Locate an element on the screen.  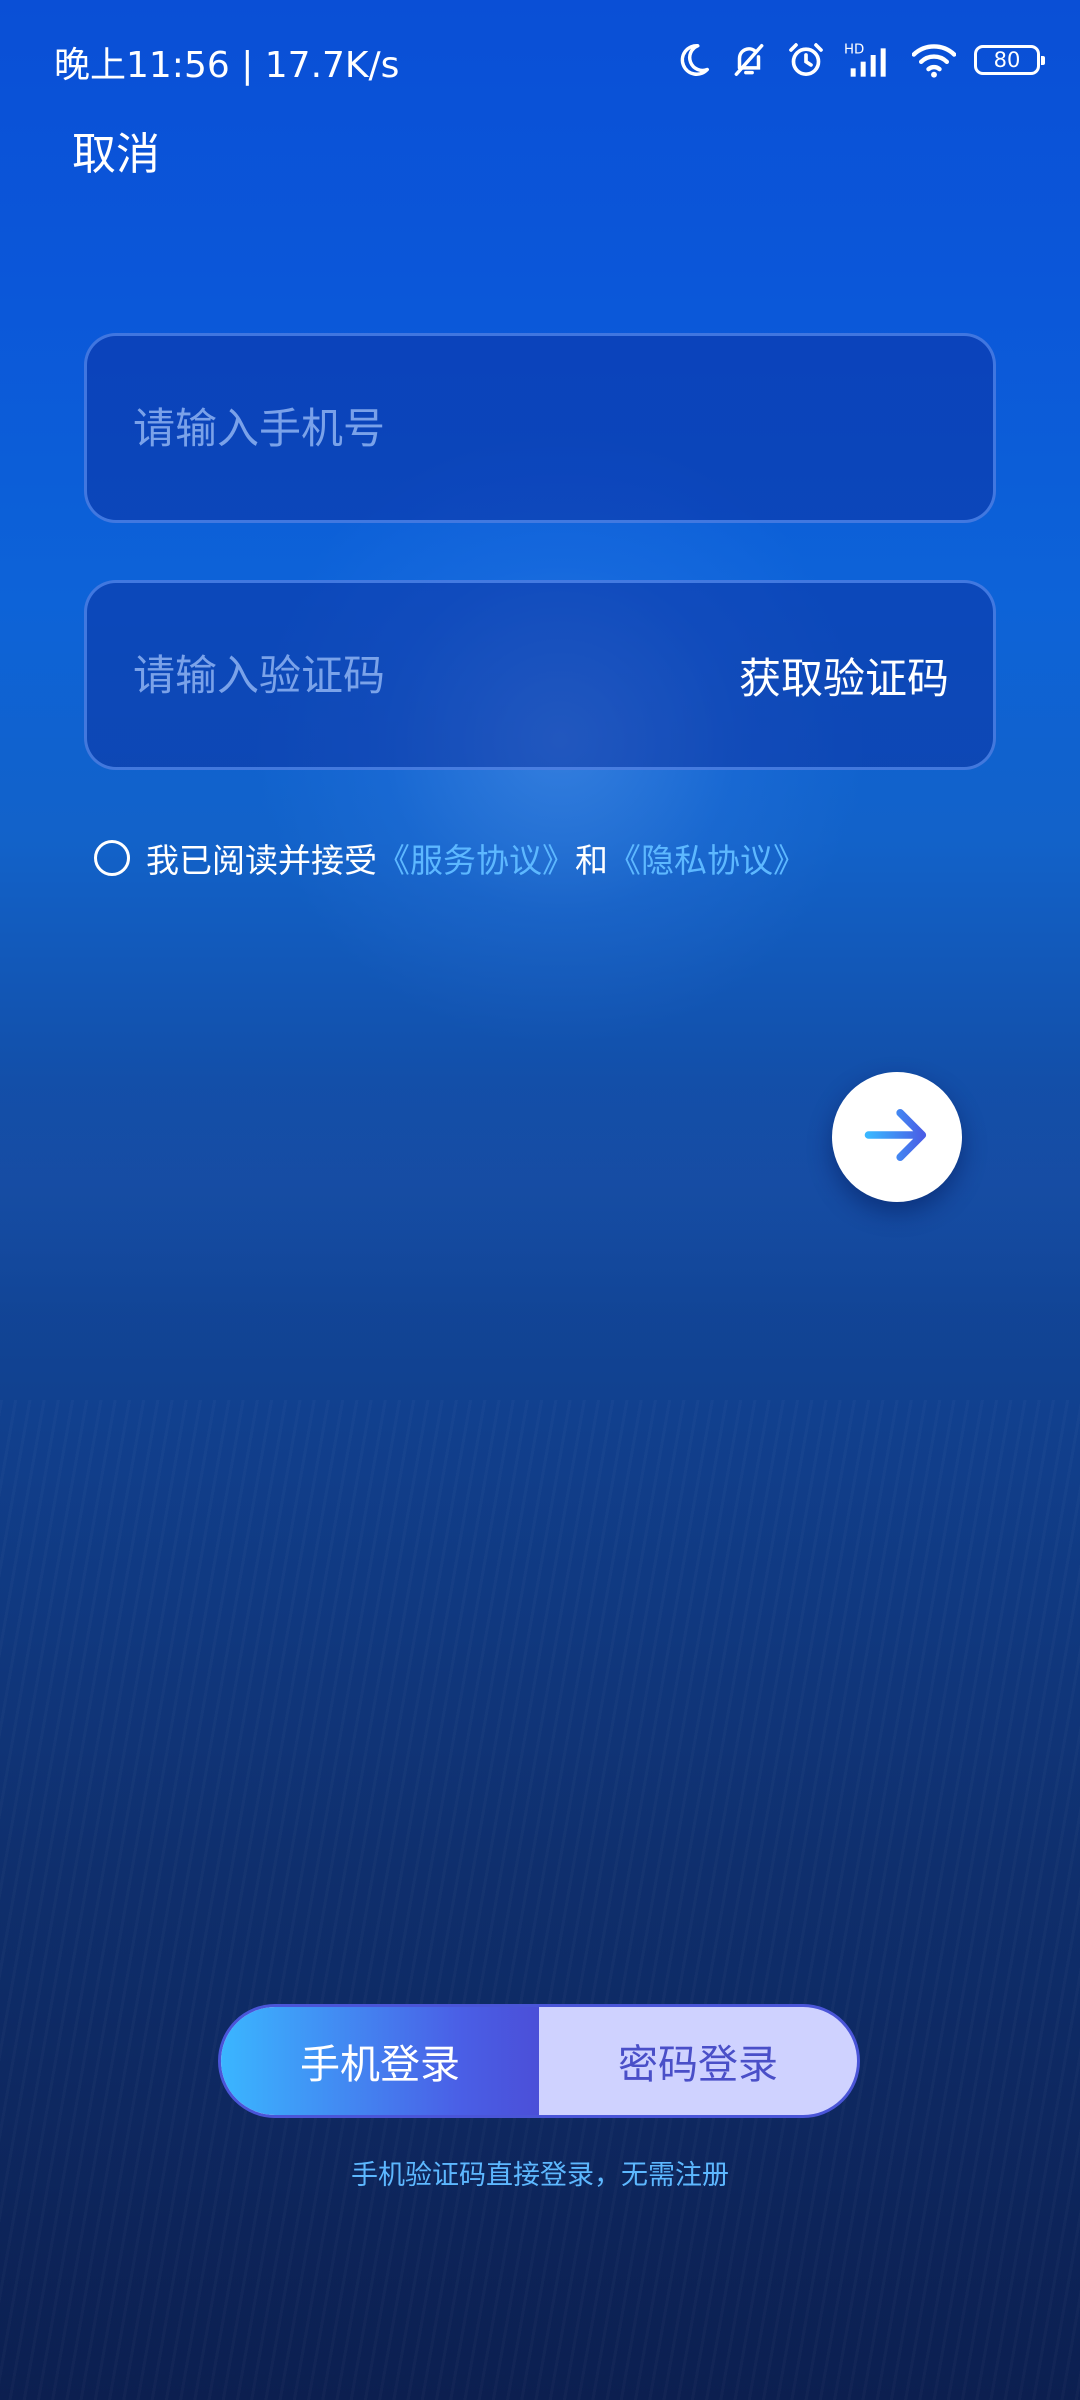
verification-code-input is located at coordinates (435, 675).